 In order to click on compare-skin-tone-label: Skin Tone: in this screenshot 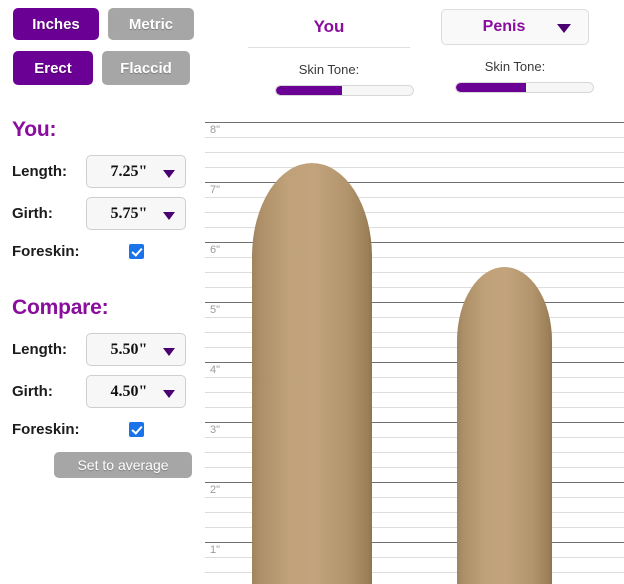, I will do `click(515, 66)`.